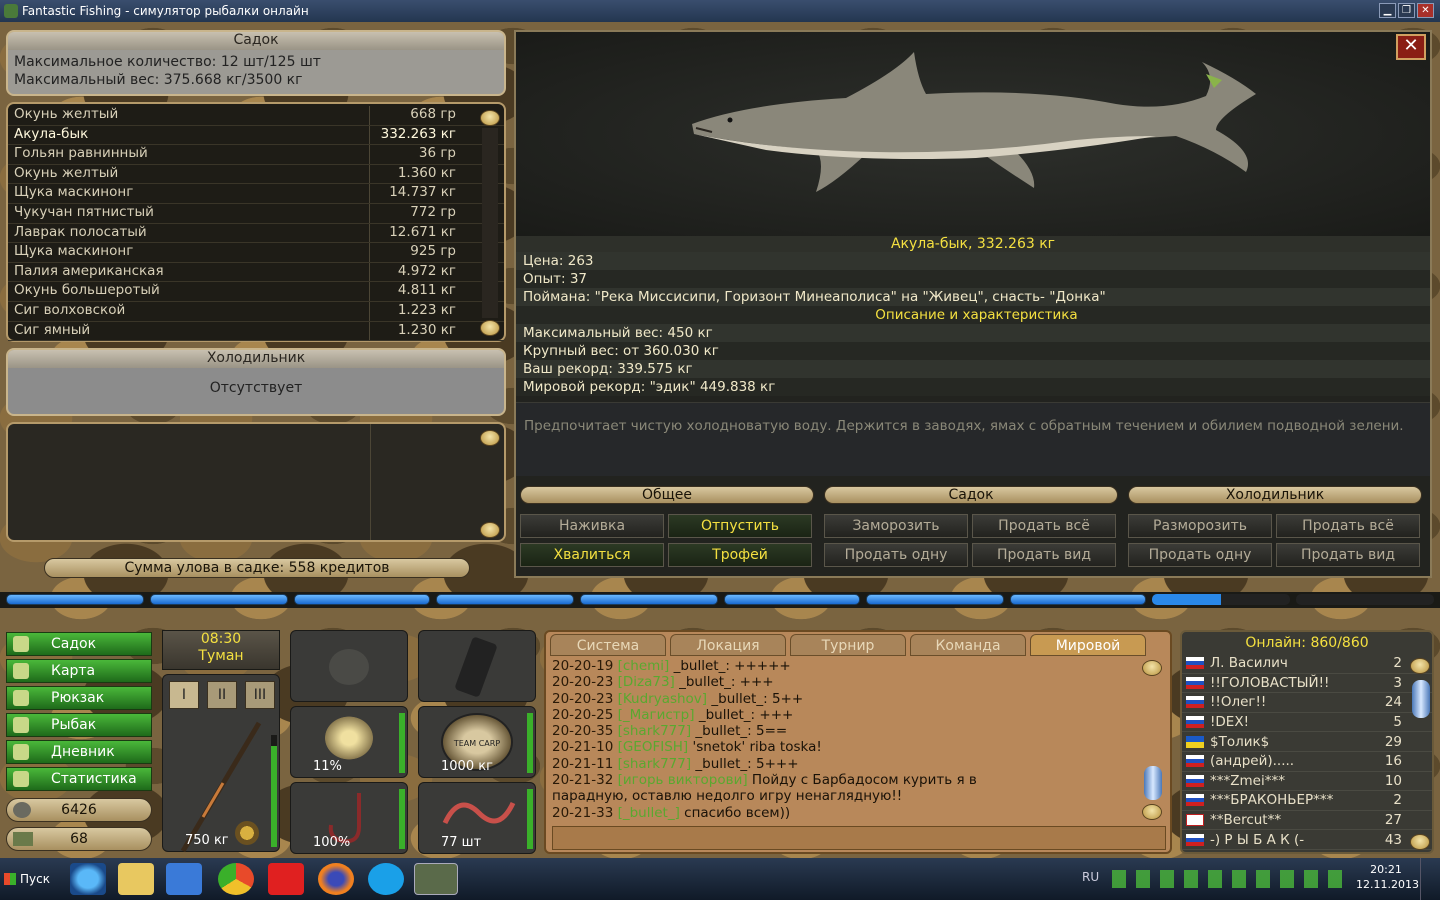 This screenshot has height=900, width=1440. What do you see at coordinates (236, 879) in the screenshot?
I see `chrome-icon` at bounding box center [236, 879].